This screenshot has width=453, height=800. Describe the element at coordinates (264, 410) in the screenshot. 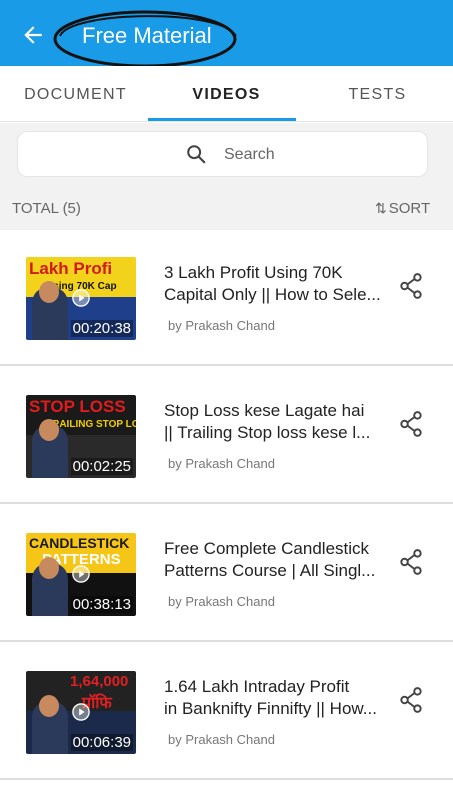

I see `video-title-line1: Stop Loss kese Lagate hai` at that location.